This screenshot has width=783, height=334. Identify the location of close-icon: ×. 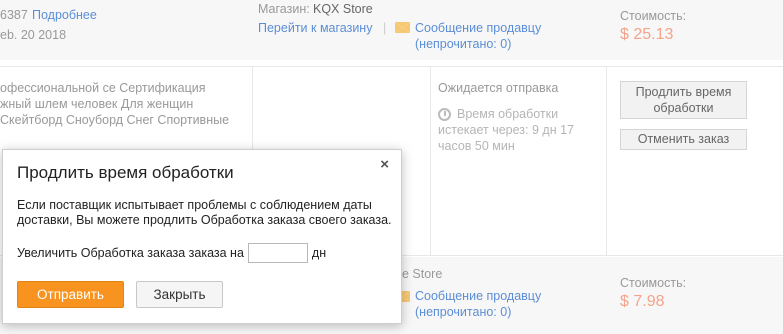
(384, 164).